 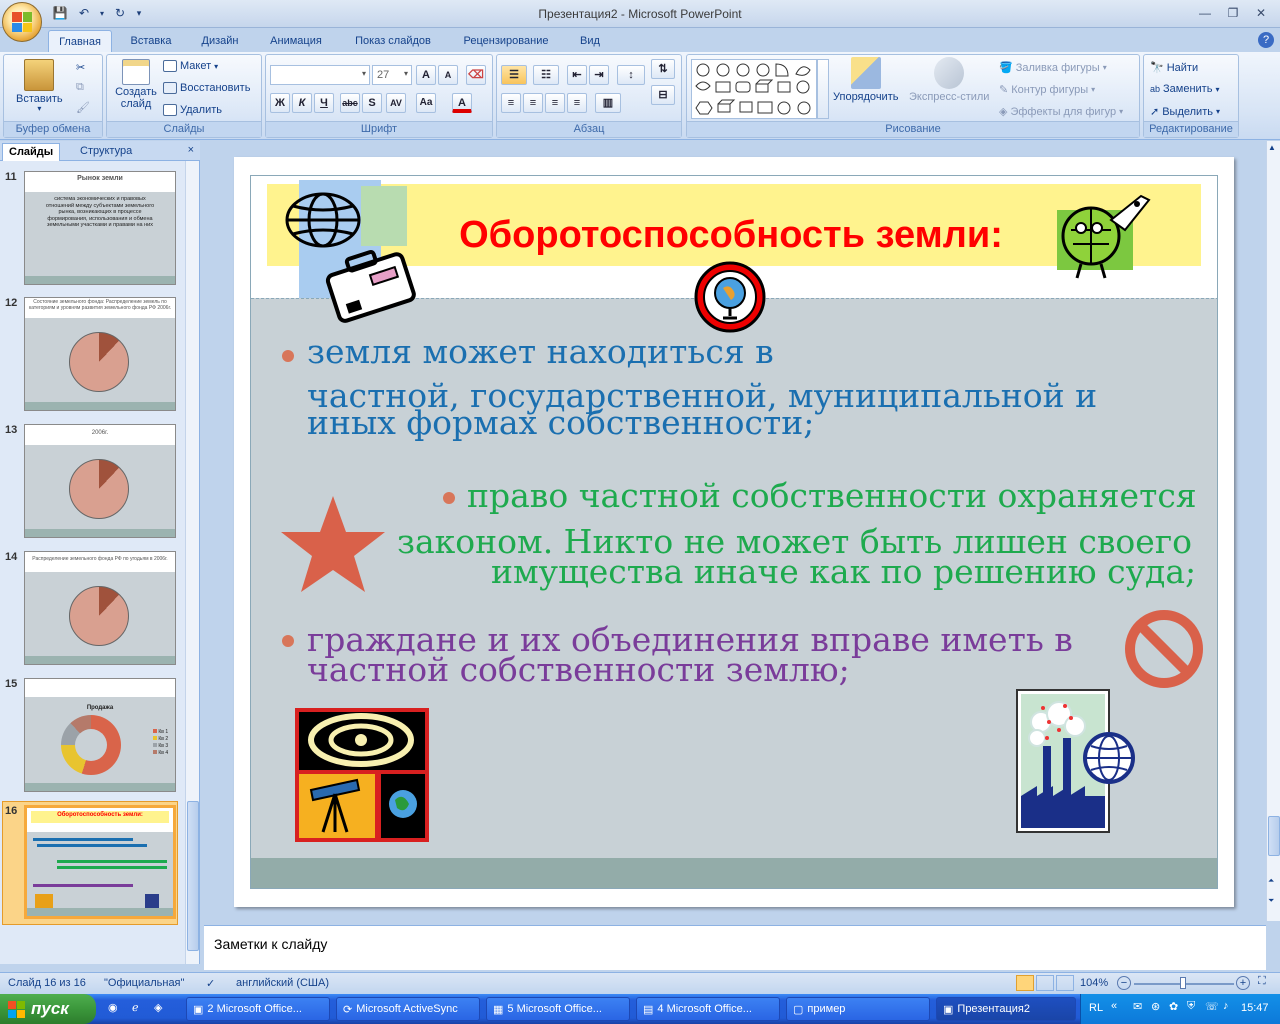 I want to click on fit-to-window-icon: ⛶, so click(x=1262, y=981).